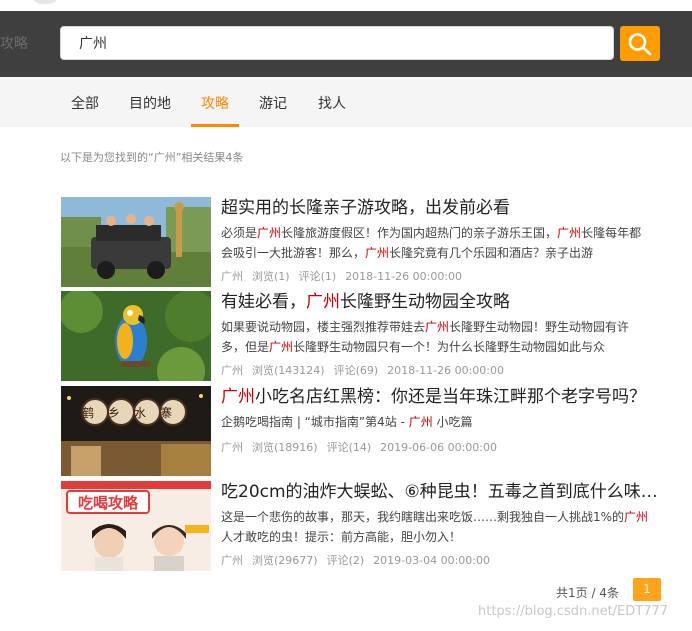  What do you see at coordinates (285, 560) in the screenshot?
I see `result-views: 浏览(29677)` at bounding box center [285, 560].